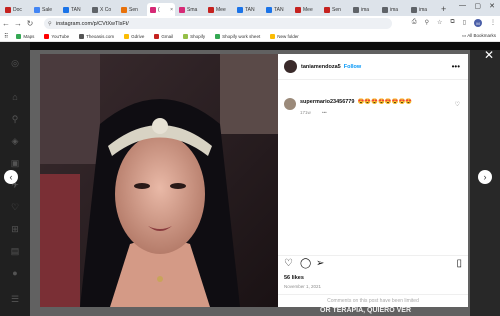 The image size is (500, 316). What do you see at coordinates (305, 264) in the screenshot?
I see `comment-icon: ◯` at bounding box center [305, 264].